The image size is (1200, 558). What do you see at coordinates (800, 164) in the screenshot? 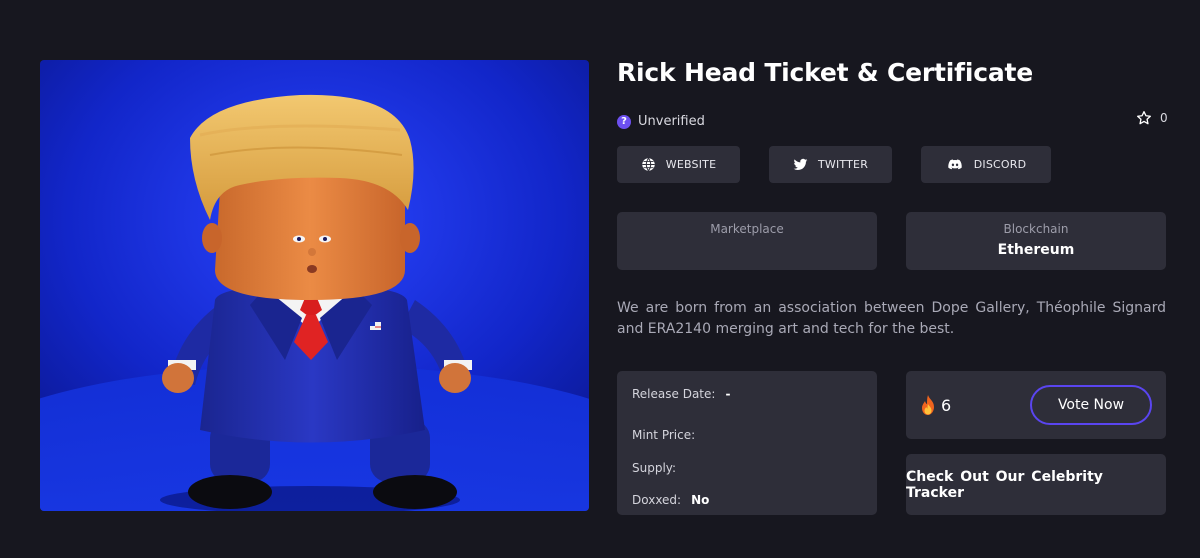
I see `twitter-bird-icon` at bounding box center [800, 164].